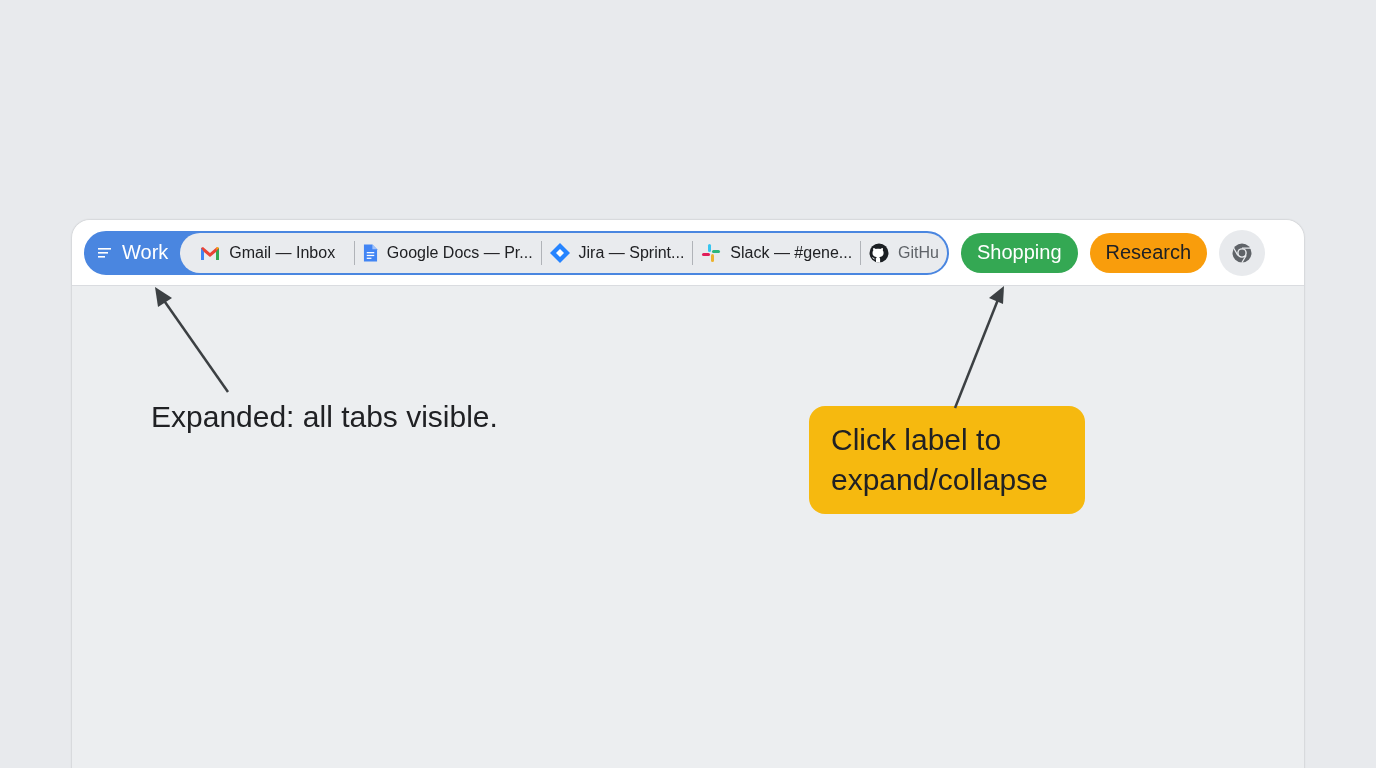 This screenshot has height=768, width=1376. What do you see at coordinates (711, 252) in the screenshot?
I see `hash-grid-icon` at bounding box center [711, 252].